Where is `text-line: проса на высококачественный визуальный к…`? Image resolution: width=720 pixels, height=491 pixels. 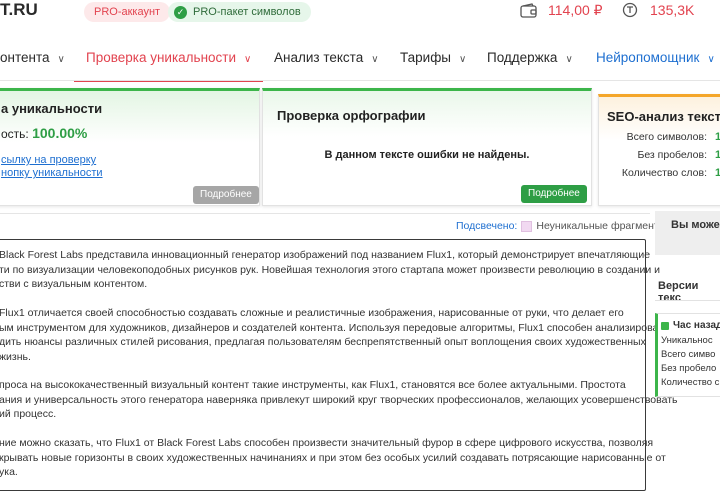 text-line: проса на высококачественный визуальный к… is located at coordinates (313, 385).